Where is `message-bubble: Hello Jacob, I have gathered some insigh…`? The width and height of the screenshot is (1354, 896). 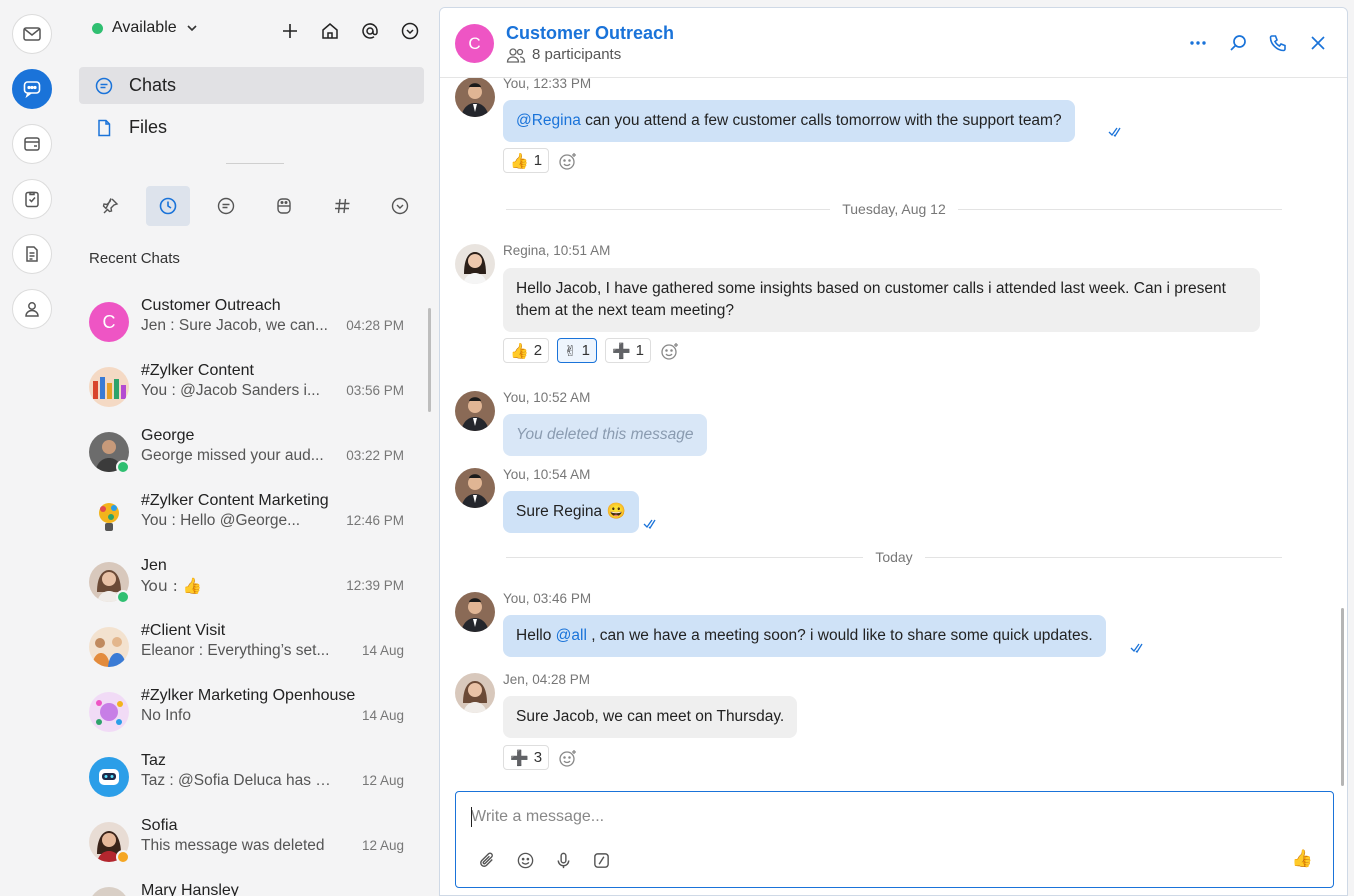
message-bubble: Hello Jacob, I have gathered some insigh… is located at coordinates (881, 300).